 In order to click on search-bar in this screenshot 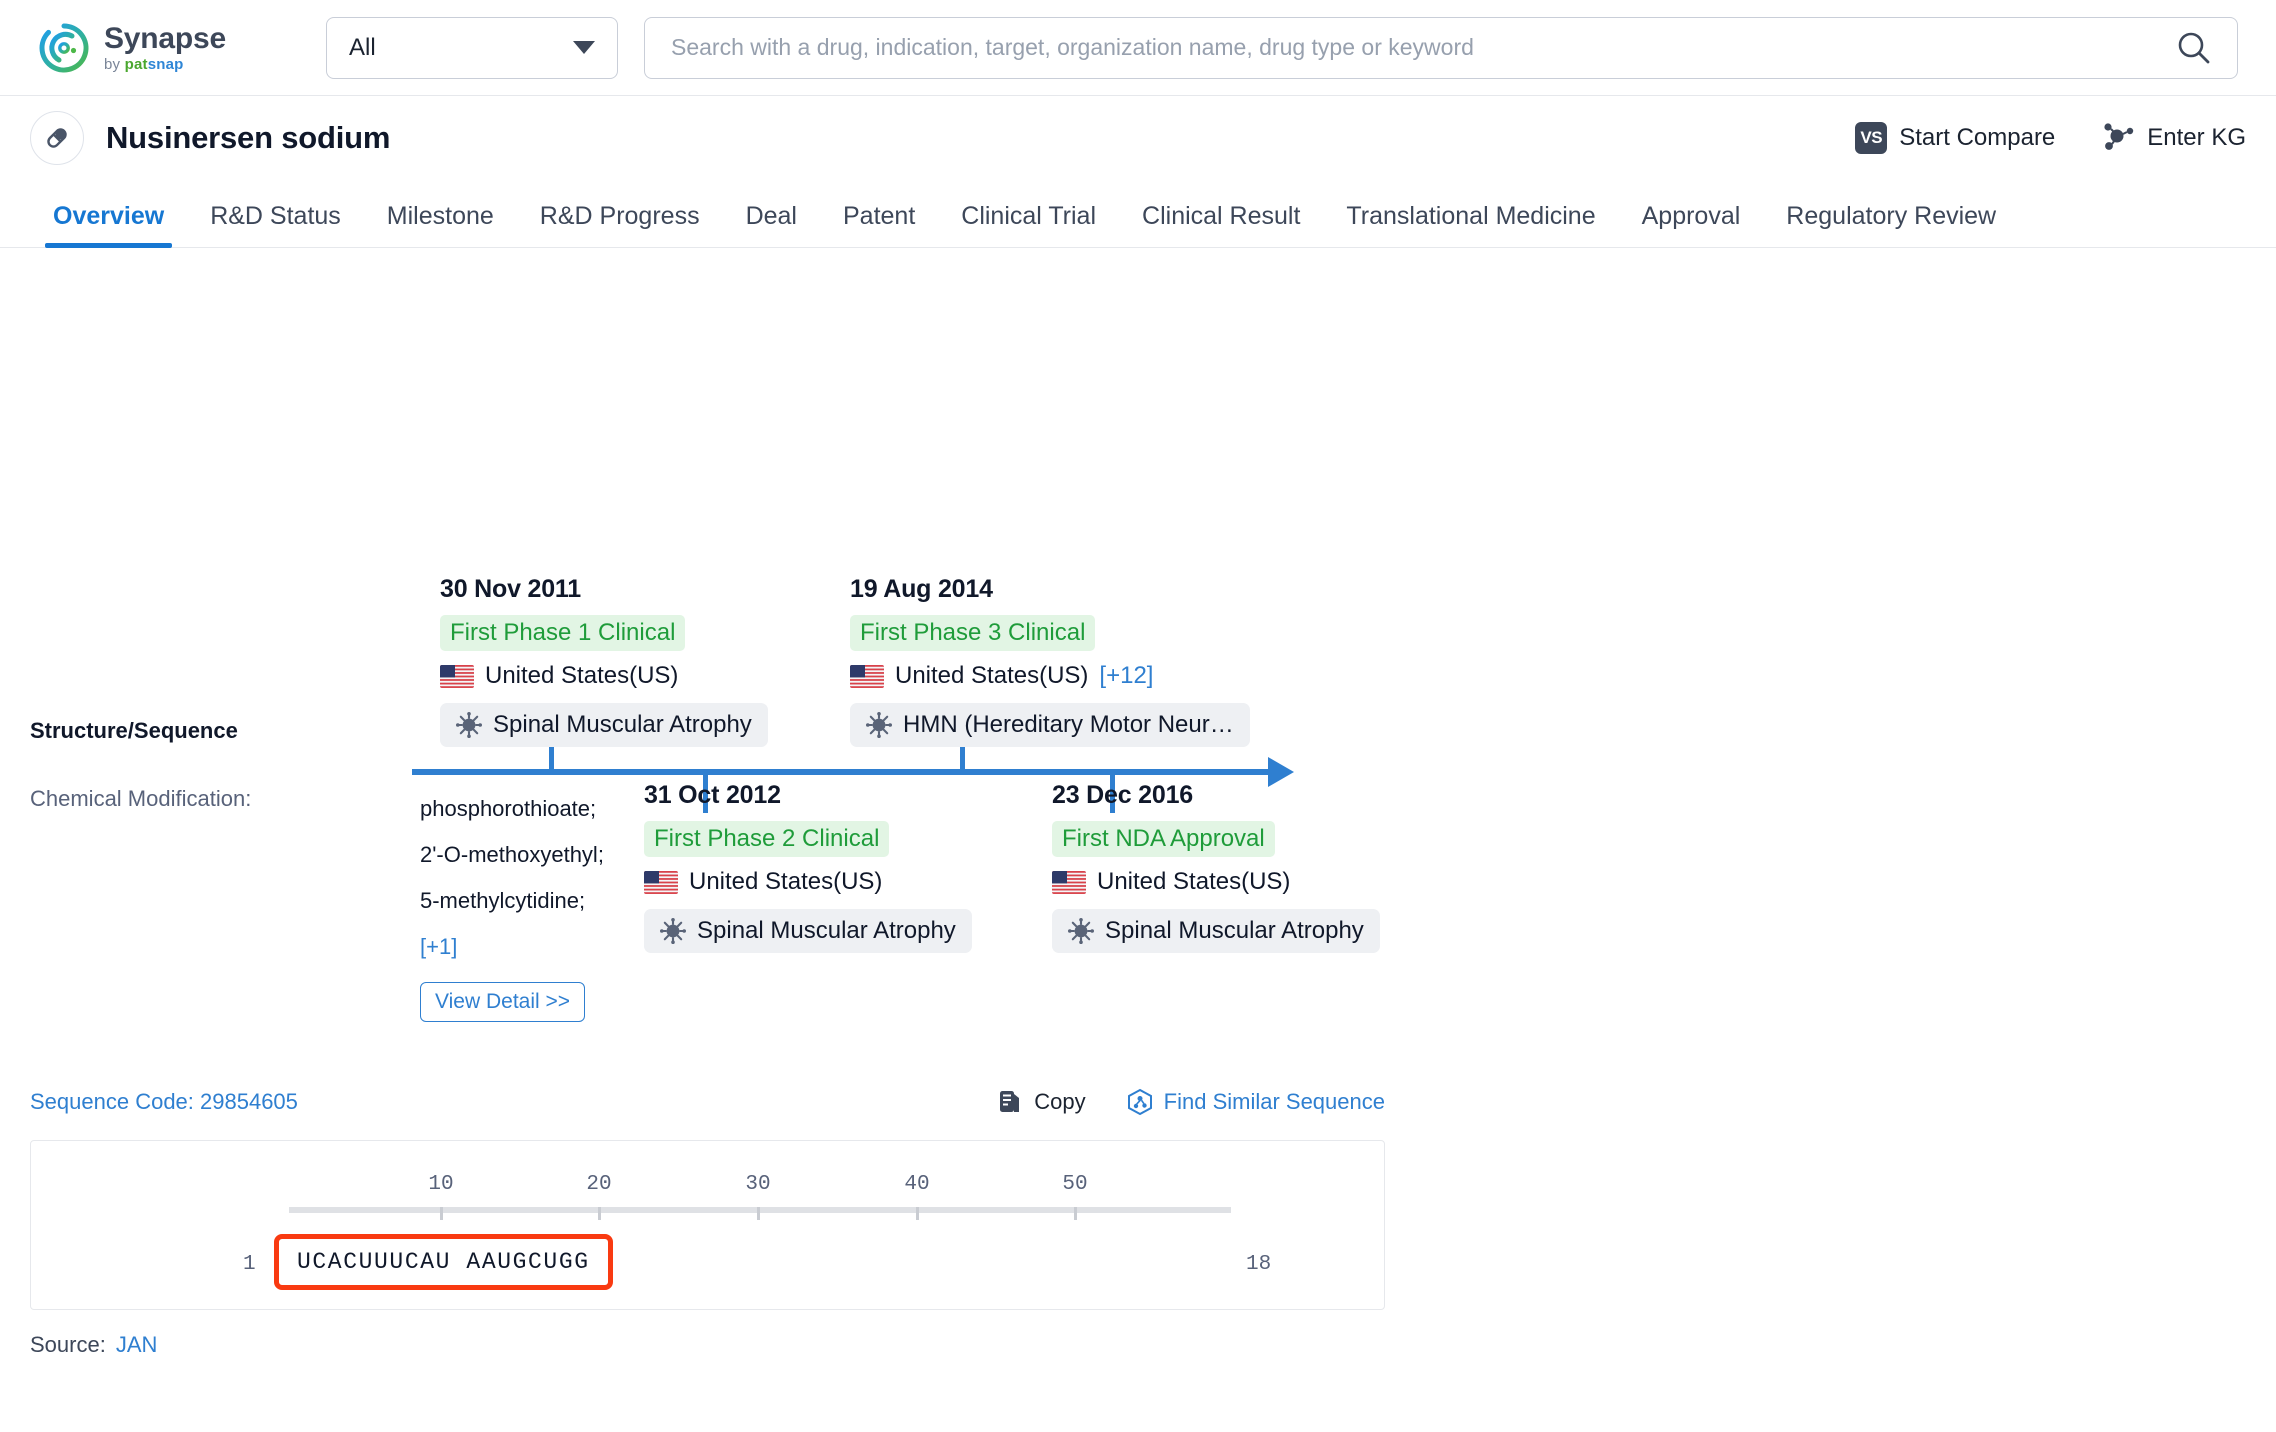, I will do `click(1441, 47)`.